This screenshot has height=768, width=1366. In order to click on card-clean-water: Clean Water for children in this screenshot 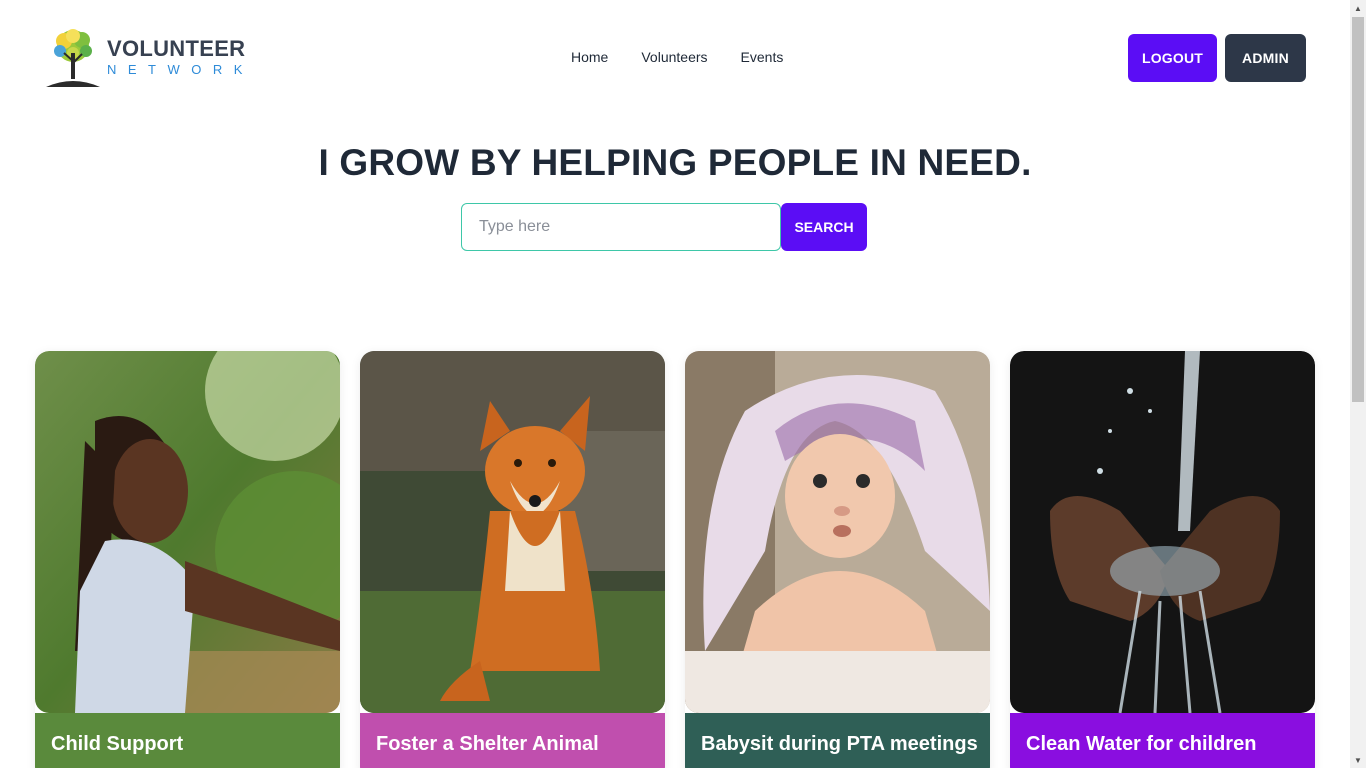, I will do `click(1162, 559)`.